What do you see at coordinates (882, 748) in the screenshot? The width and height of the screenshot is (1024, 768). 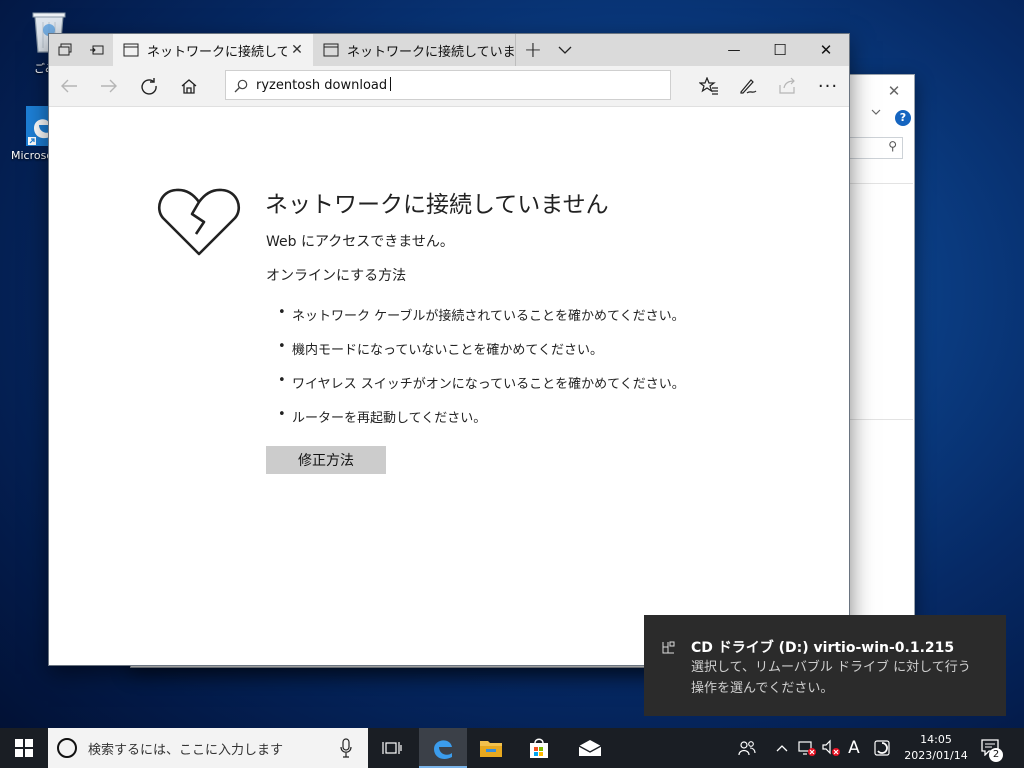 I see `ime-options-icon` at bounding box center [882, 748].